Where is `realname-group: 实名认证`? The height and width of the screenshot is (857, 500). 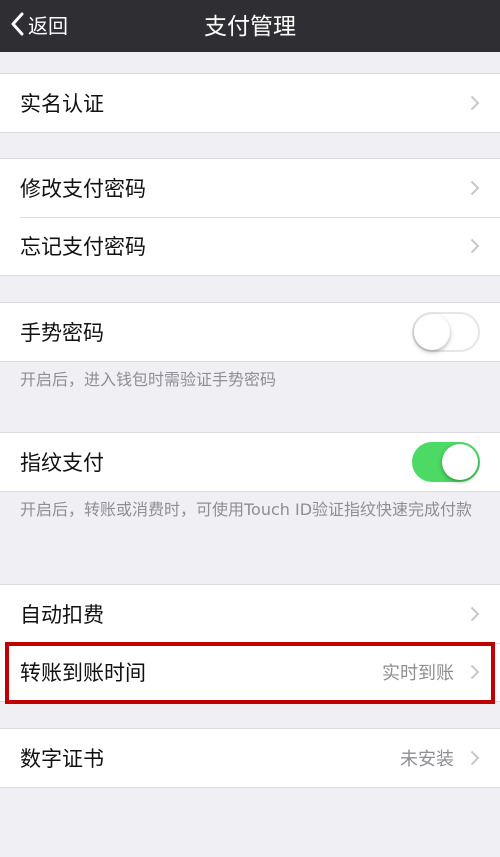
realname-group: 实名认证 is located at coordinates (250, 103).